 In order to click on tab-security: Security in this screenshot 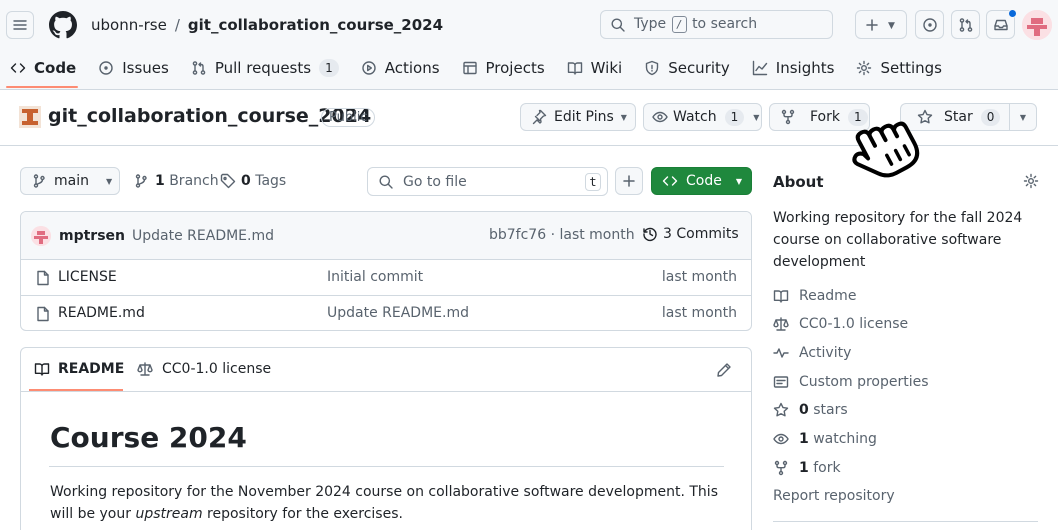, I will do `click(687, 68)`.